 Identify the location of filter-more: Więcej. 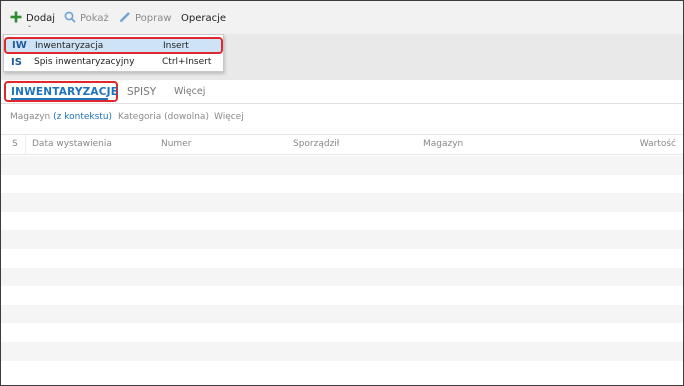
(229, 117).